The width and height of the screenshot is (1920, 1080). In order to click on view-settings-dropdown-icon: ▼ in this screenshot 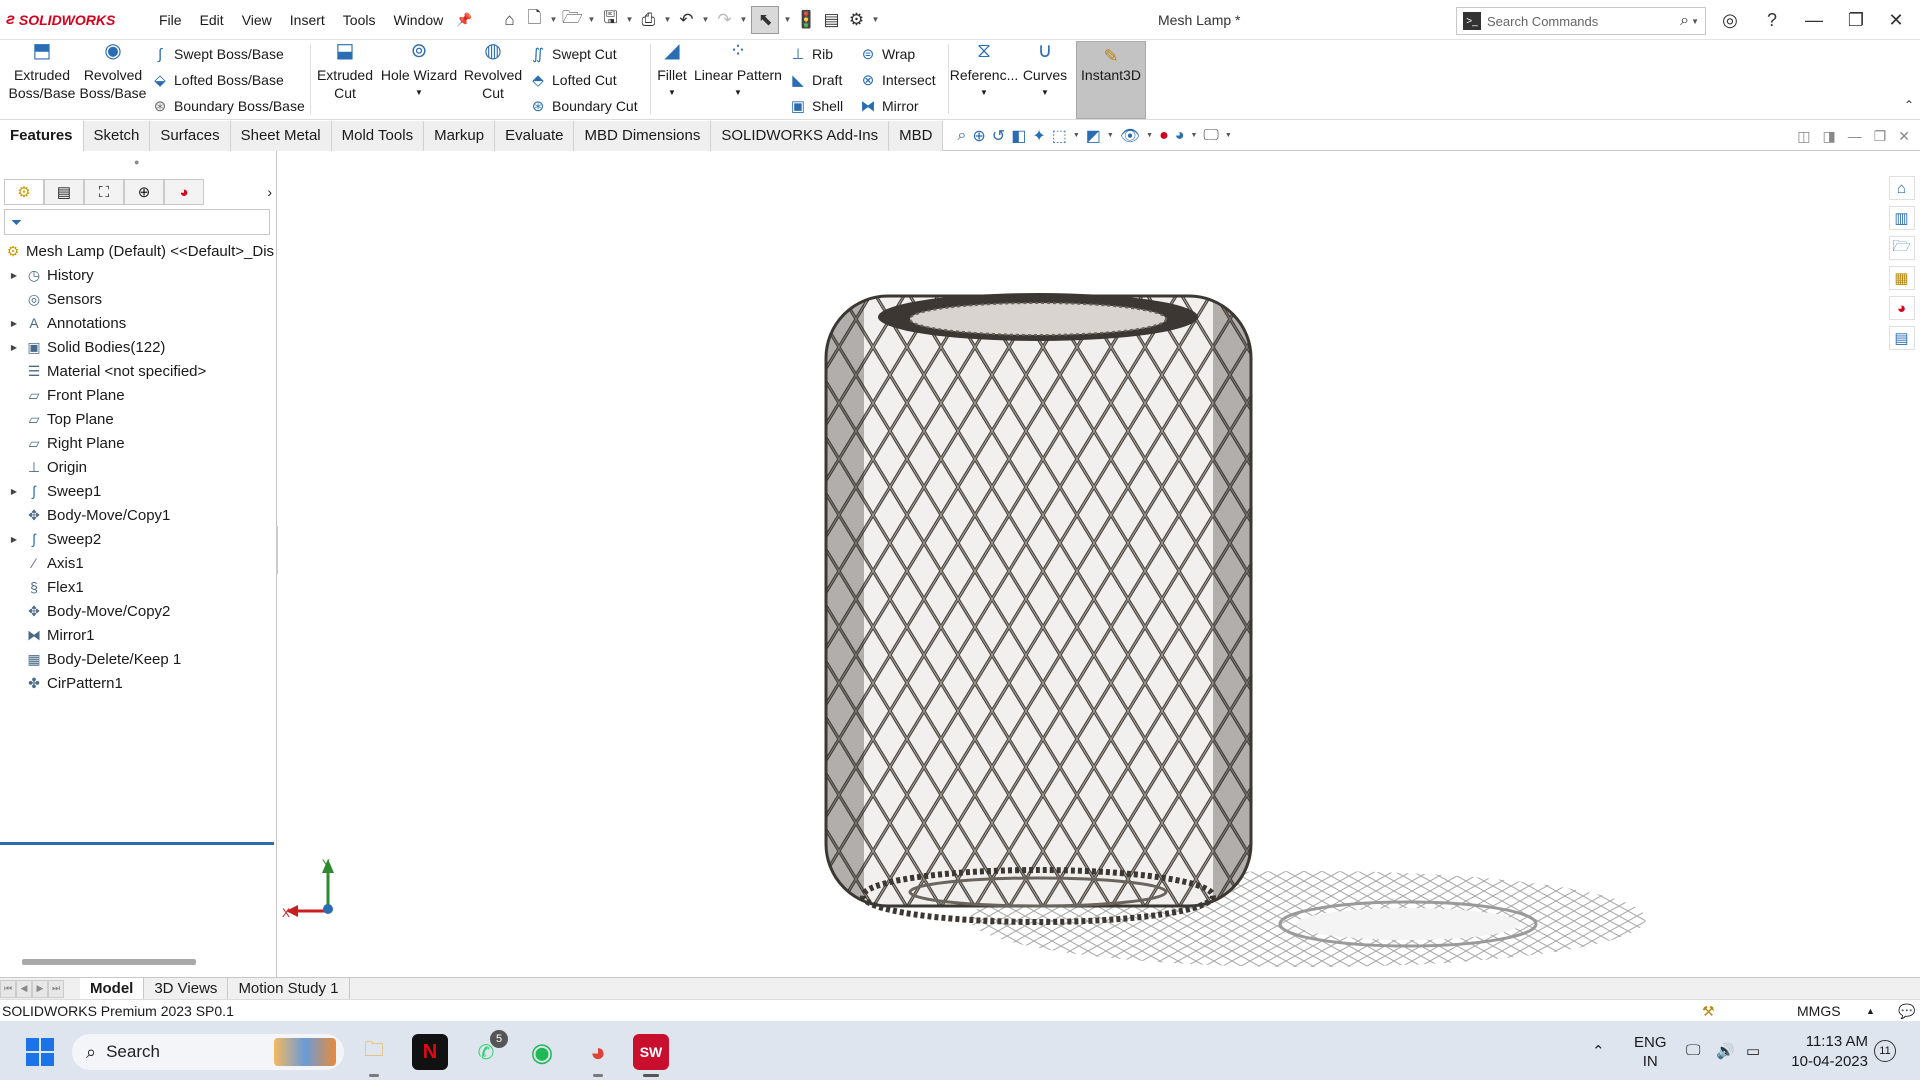, I will do `click(1228, 135)`.